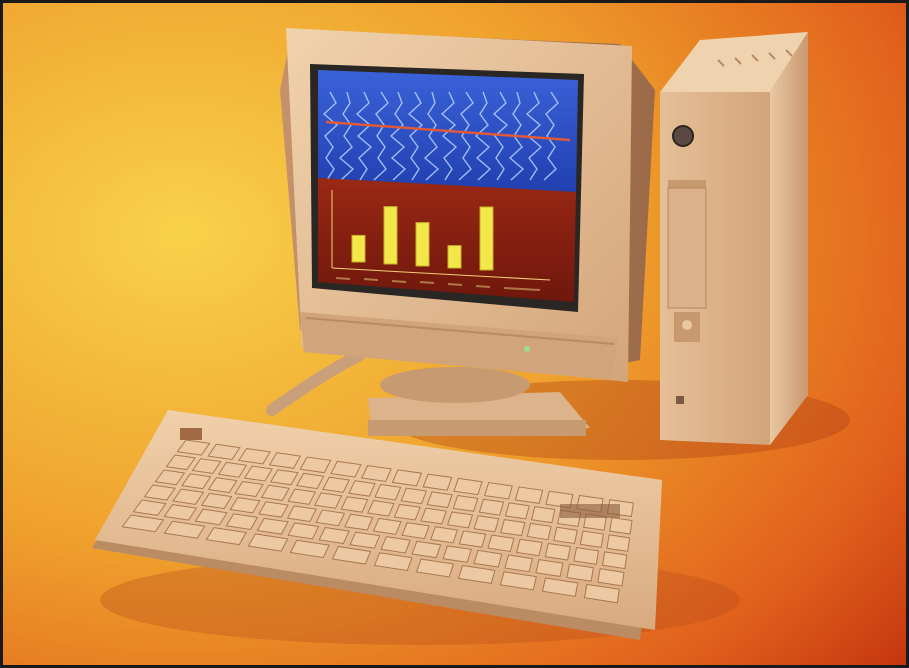 Image resolution: width=909 pixels, height=668 pixels. Describe the element at coordinates (448, 131) in the screenshot. I see `screen-top-panel` at that location.